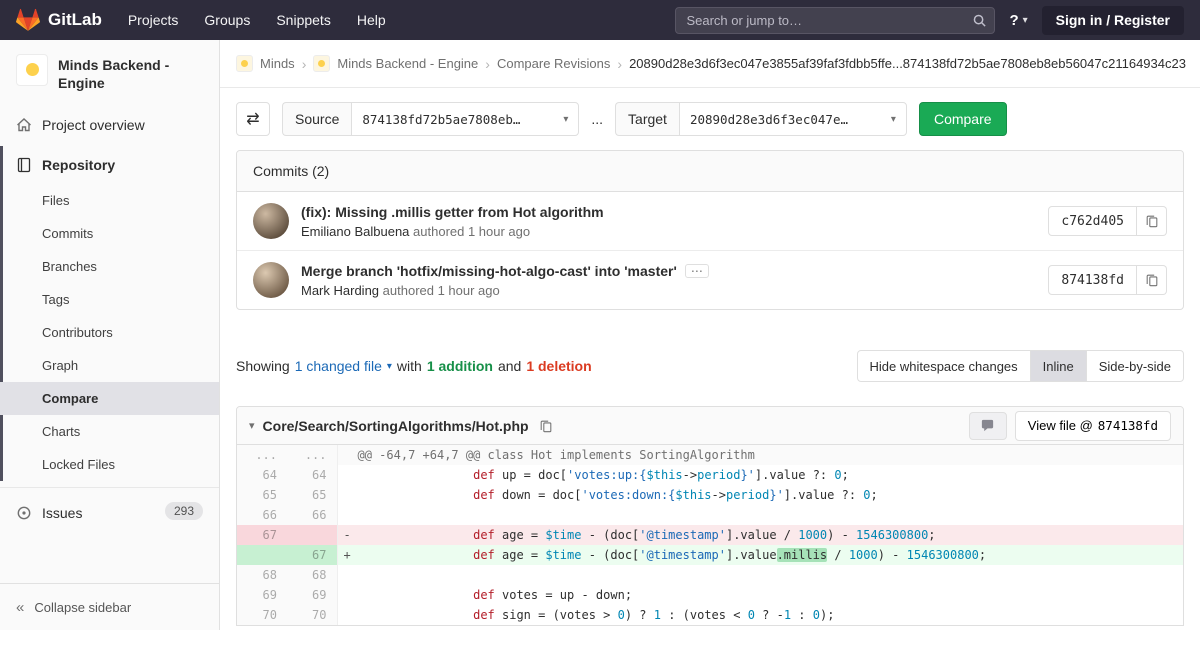 Image resolution: width=1200 pixels, height=670 pixels. Describe the element at coordinates (371, 20) in the screenshot. I see `nav-help: Help` at that location.